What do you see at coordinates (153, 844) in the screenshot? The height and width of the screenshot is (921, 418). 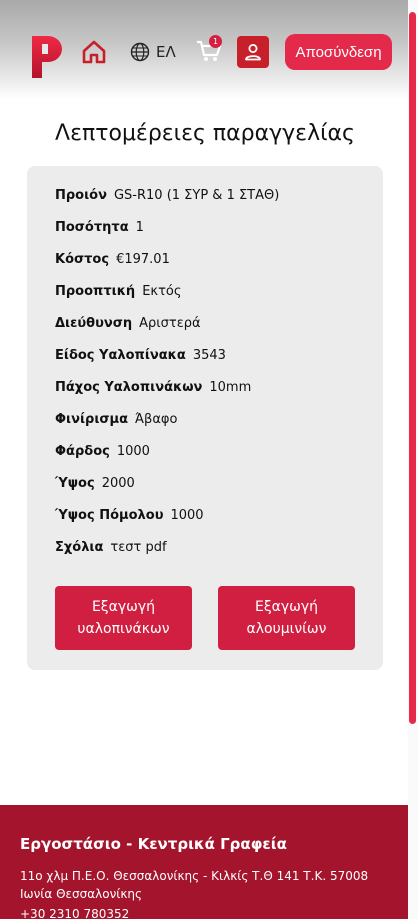 I see `footer-title: Εργοστάσιο - Κεντρικά Γραφεία` at bounding box center [153, 844].